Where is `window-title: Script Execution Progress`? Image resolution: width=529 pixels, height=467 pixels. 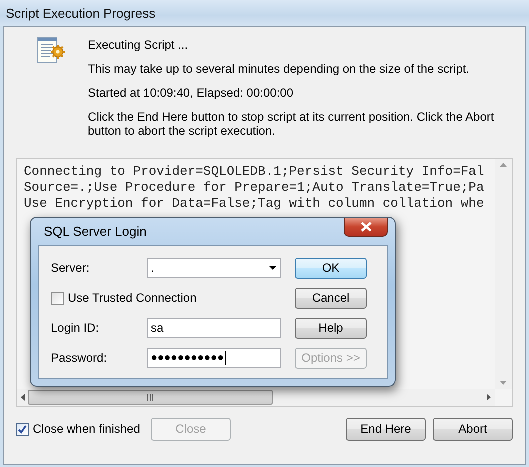
window-title: Script Execution Progress is located at coordinates (81, 13).